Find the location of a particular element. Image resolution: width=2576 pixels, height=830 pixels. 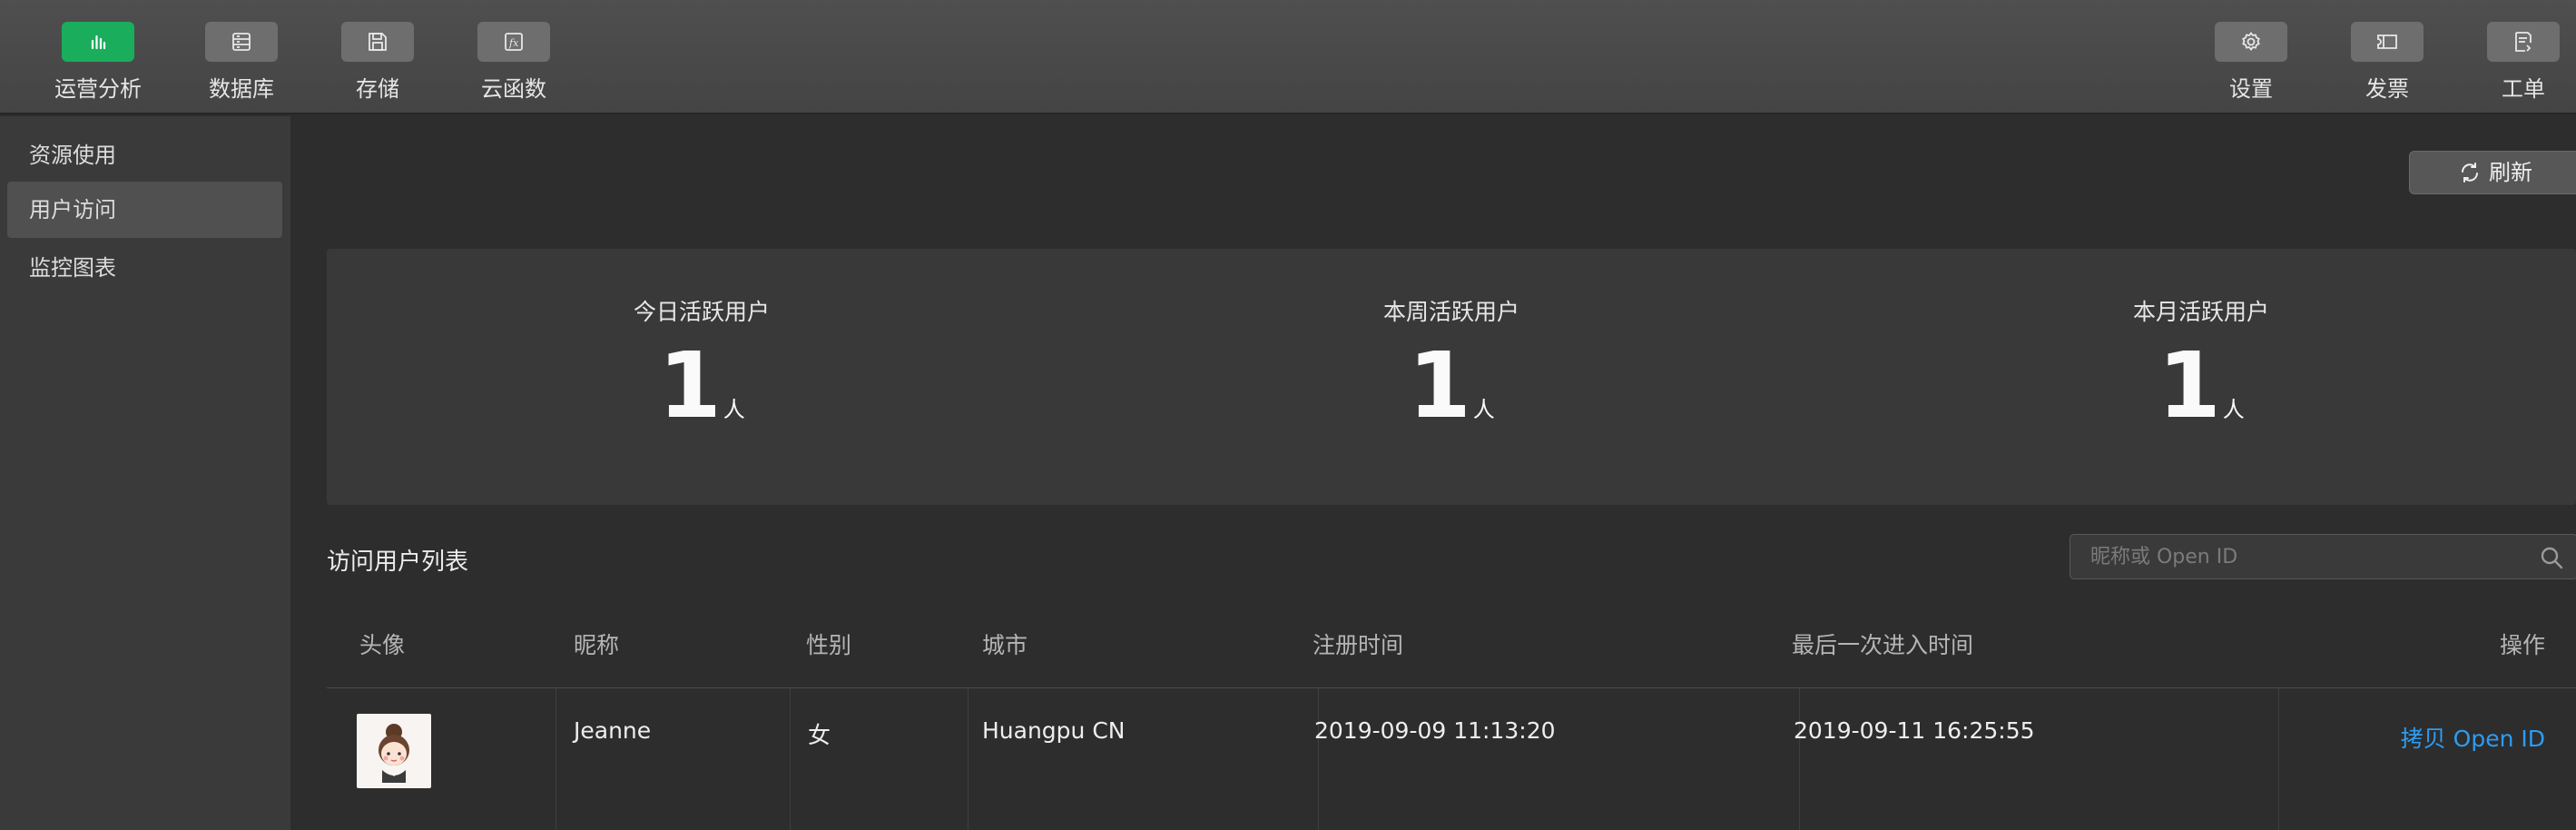

search-box is located at coordinates (2323, 556).